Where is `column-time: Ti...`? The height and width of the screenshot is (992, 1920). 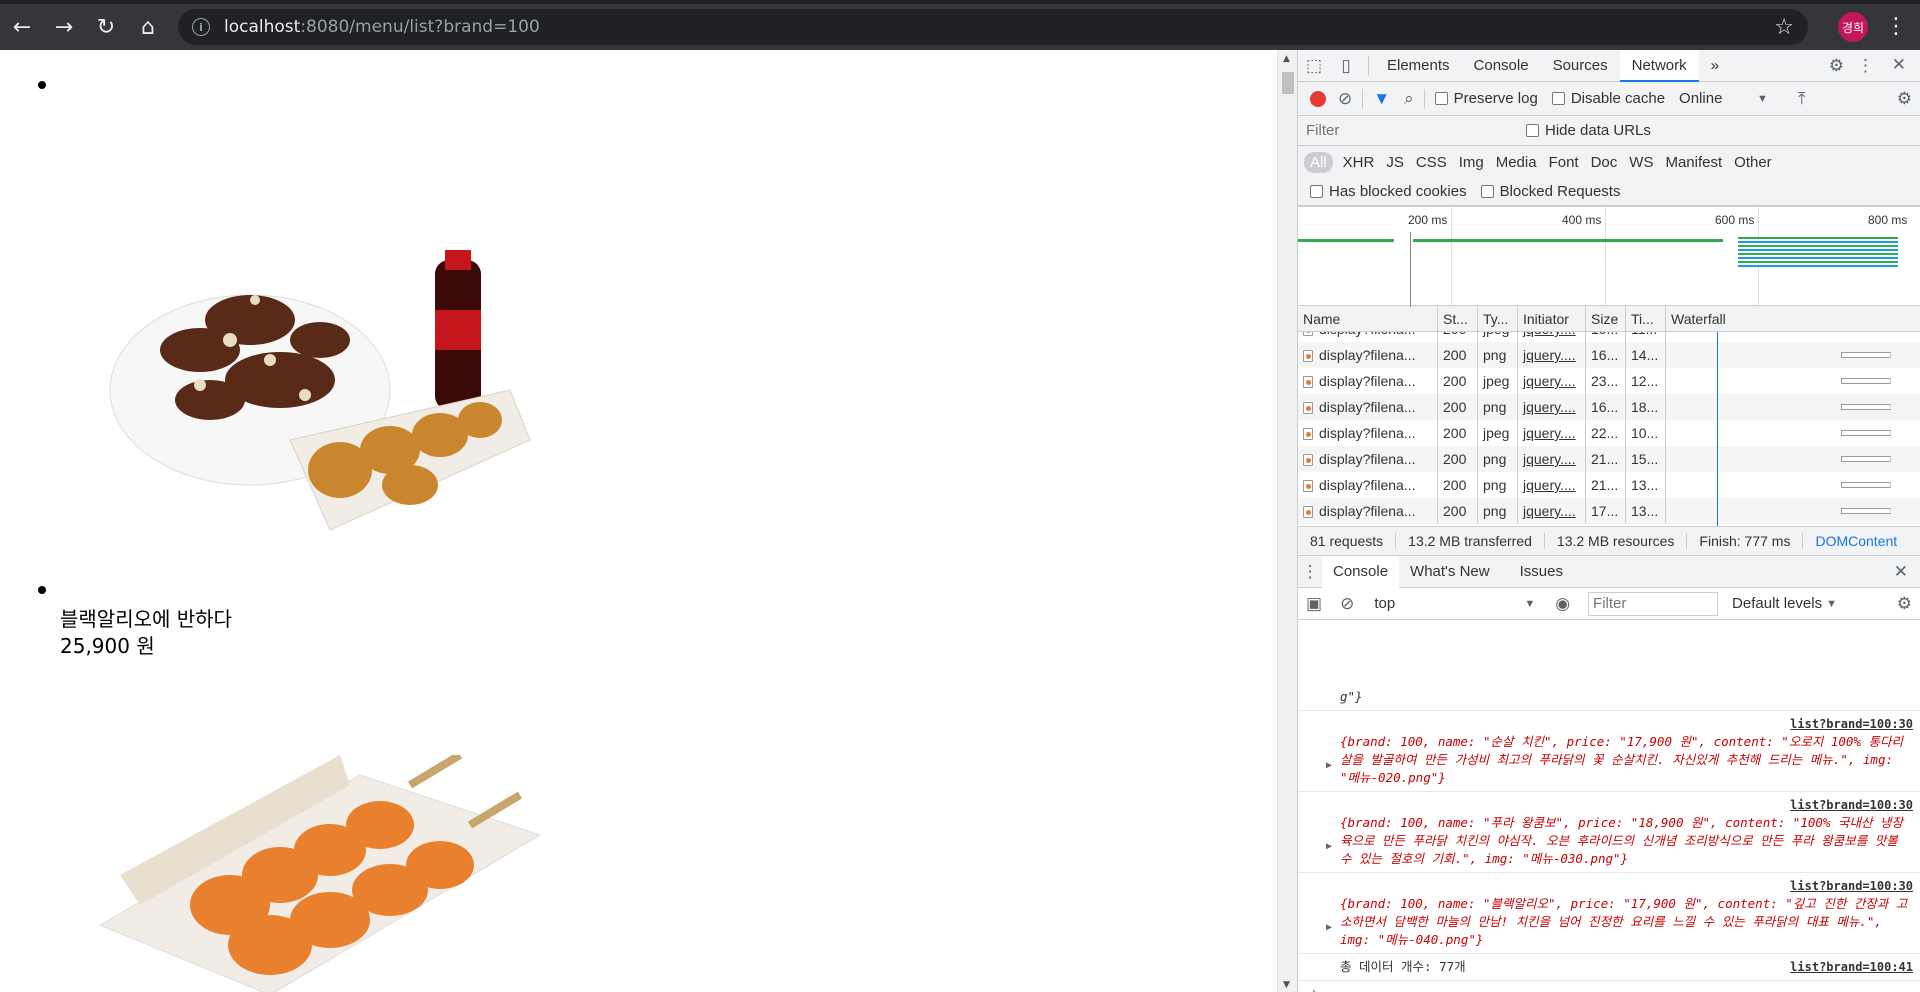
column-time: Ti... is located at coordinates (1646, 318).